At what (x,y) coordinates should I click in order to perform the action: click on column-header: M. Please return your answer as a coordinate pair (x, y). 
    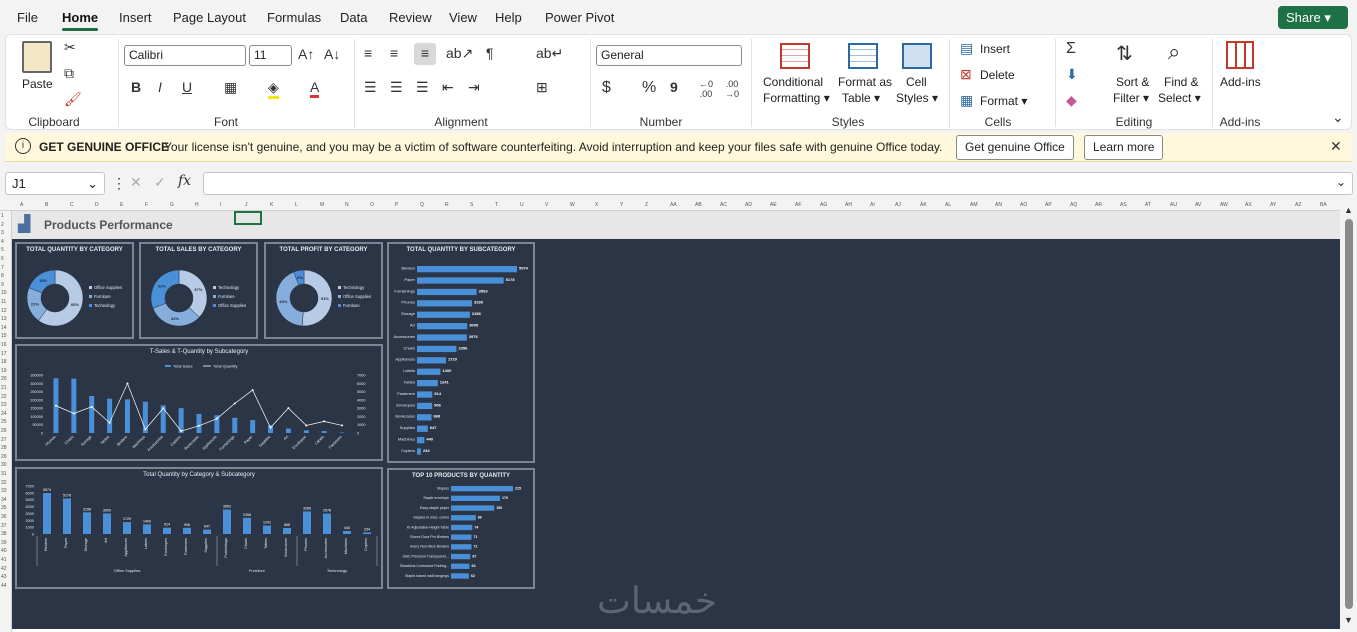
    Looking at the image, I should click on (322, 205).